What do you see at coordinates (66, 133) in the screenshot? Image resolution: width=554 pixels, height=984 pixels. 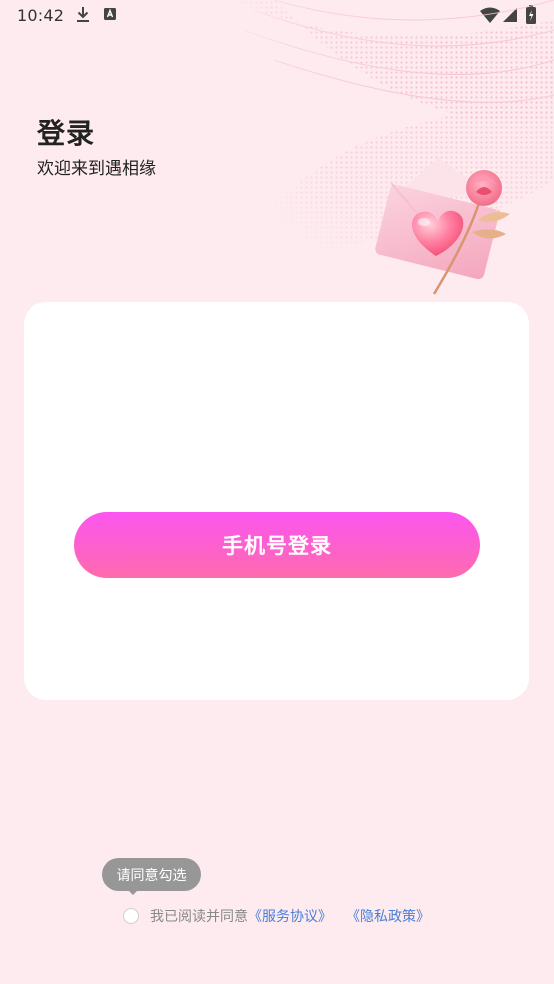 I see `page-title: 登录` at bounding box center [66, 133].